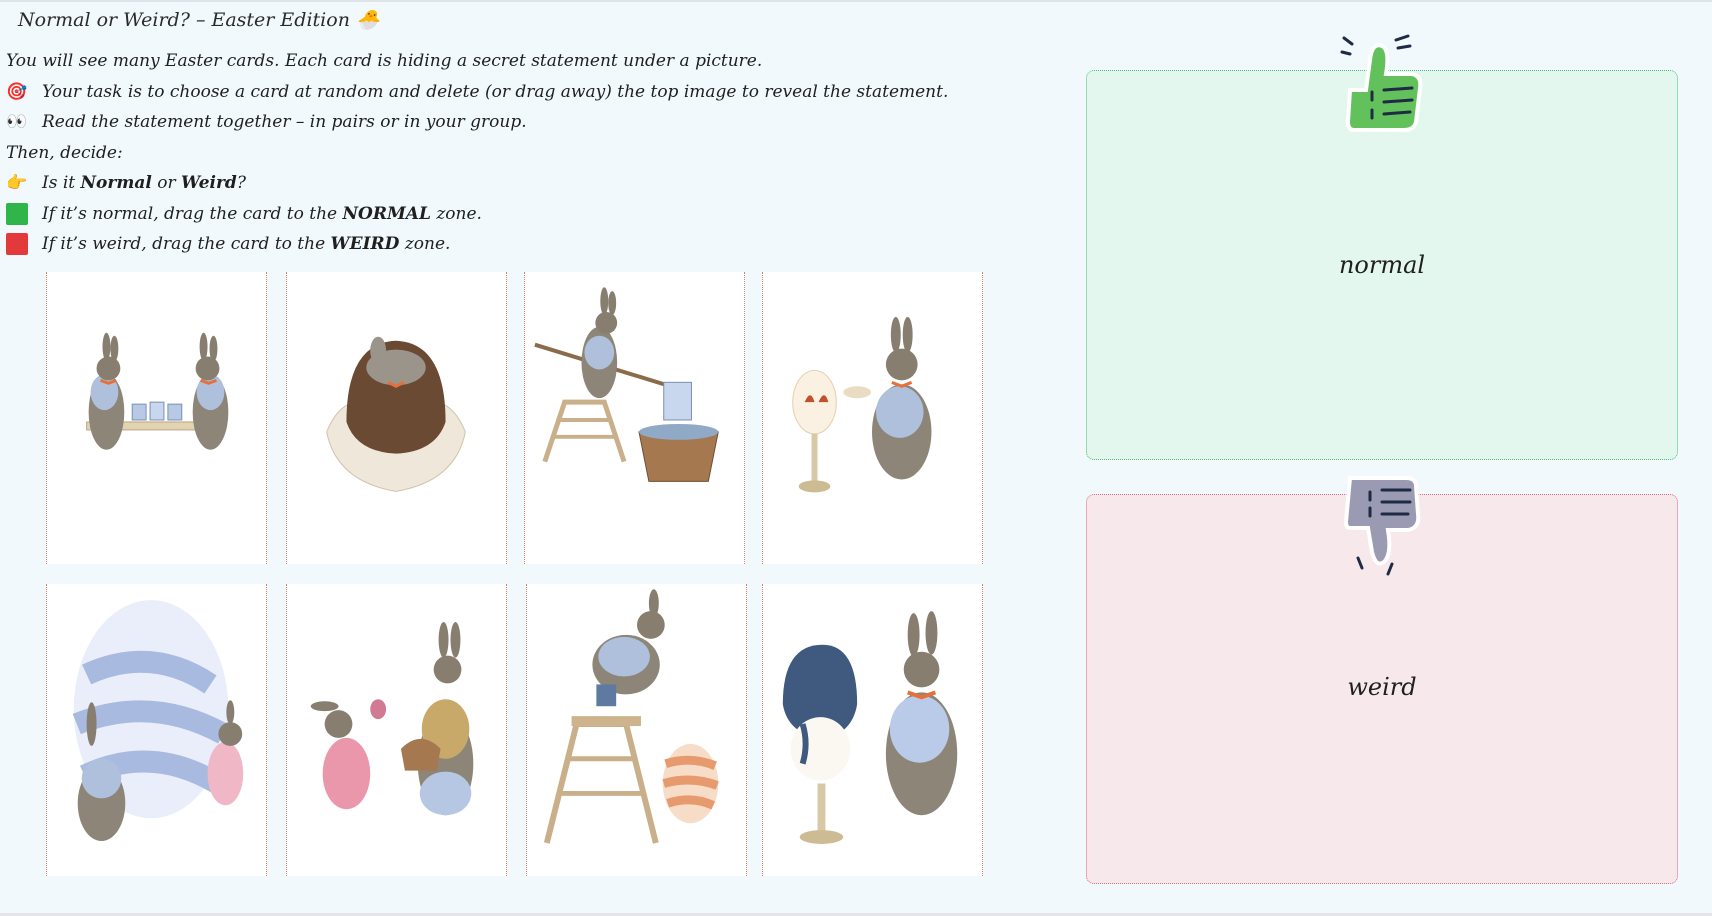 The width and height of the screenshot is (1712, 916). Describe the element at coordinates (157, 391) in the screenshot. I see `bunnies-carrying-pots-image` at that location.